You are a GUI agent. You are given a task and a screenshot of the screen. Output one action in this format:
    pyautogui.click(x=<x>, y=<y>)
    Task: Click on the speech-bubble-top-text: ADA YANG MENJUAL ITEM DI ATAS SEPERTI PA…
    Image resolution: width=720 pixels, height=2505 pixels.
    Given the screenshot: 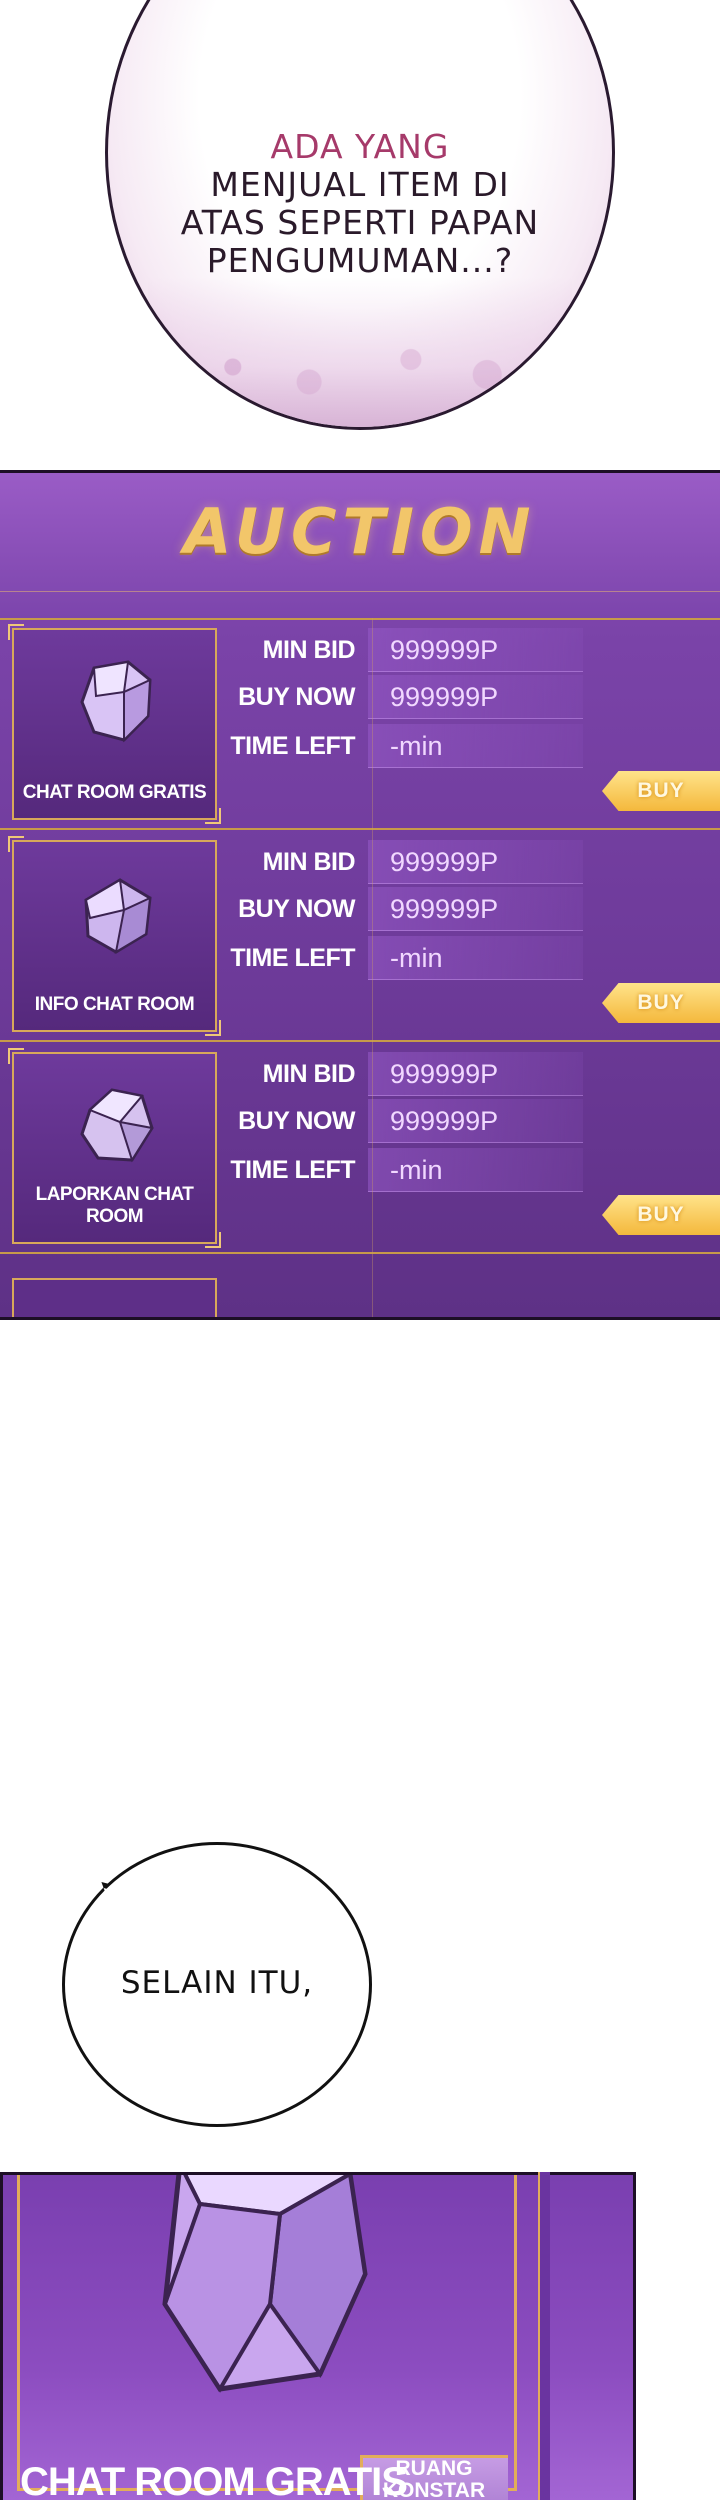 What is the action you would take?
    pyautogui.click(x=360, y=204)
    